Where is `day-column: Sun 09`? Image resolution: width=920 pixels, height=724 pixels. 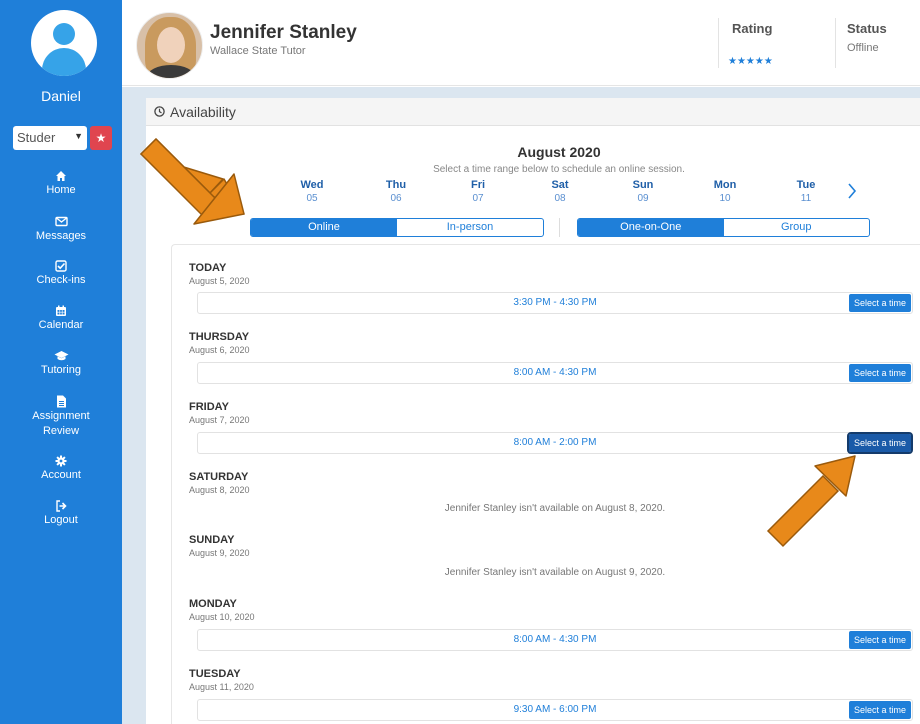
day-column: Sun 09 is located at coordinates (643, 191).